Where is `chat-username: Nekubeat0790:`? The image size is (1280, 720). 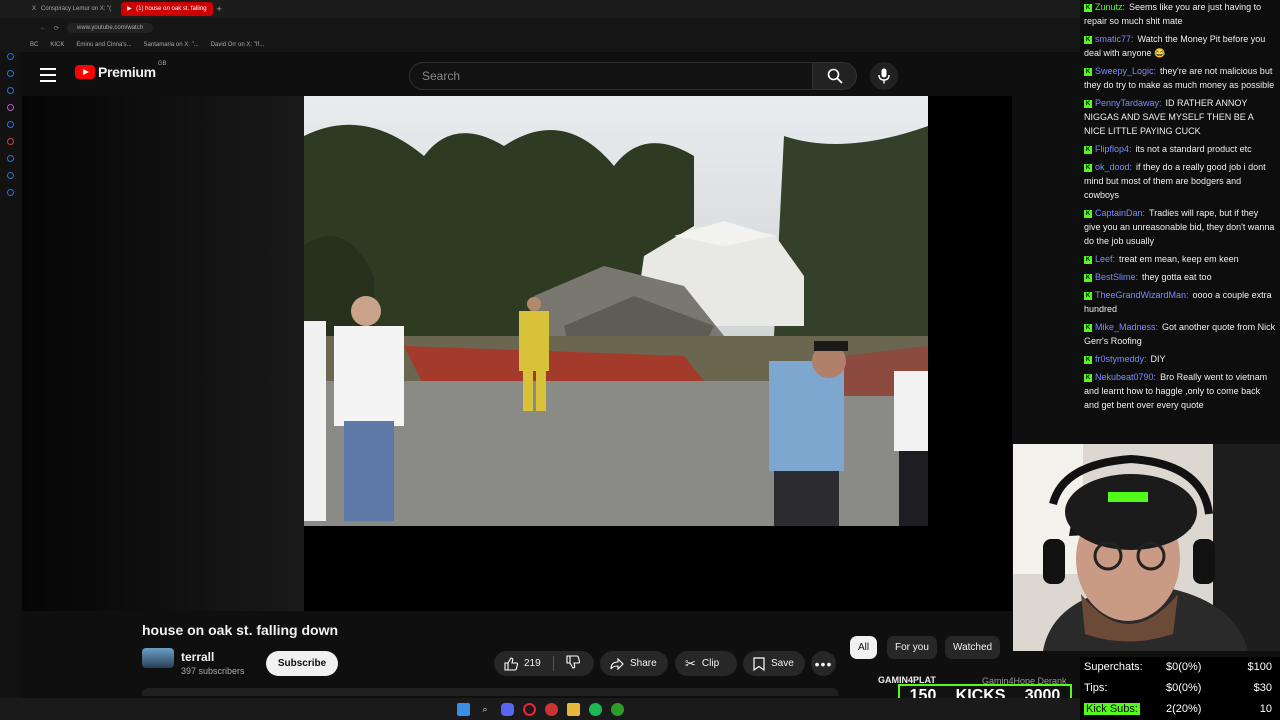 chat-username: Nekubeat0790: is located at coordinates (1125, 377).